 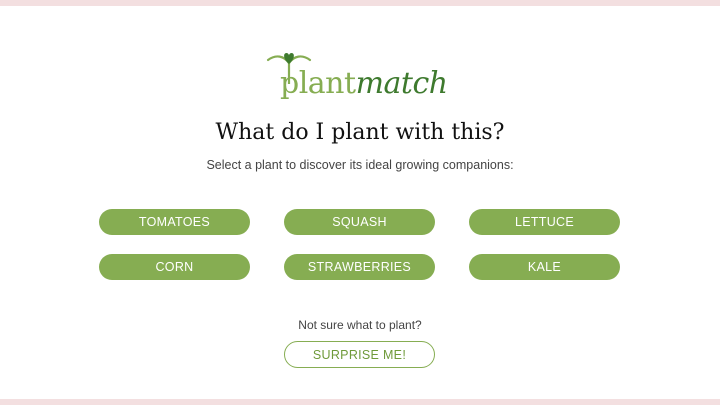 What do you see at coordinates (360, 325) in the screenshot?
I see `surprise-prompt: Not sure what to plant?` at bounding box center [360, 325].